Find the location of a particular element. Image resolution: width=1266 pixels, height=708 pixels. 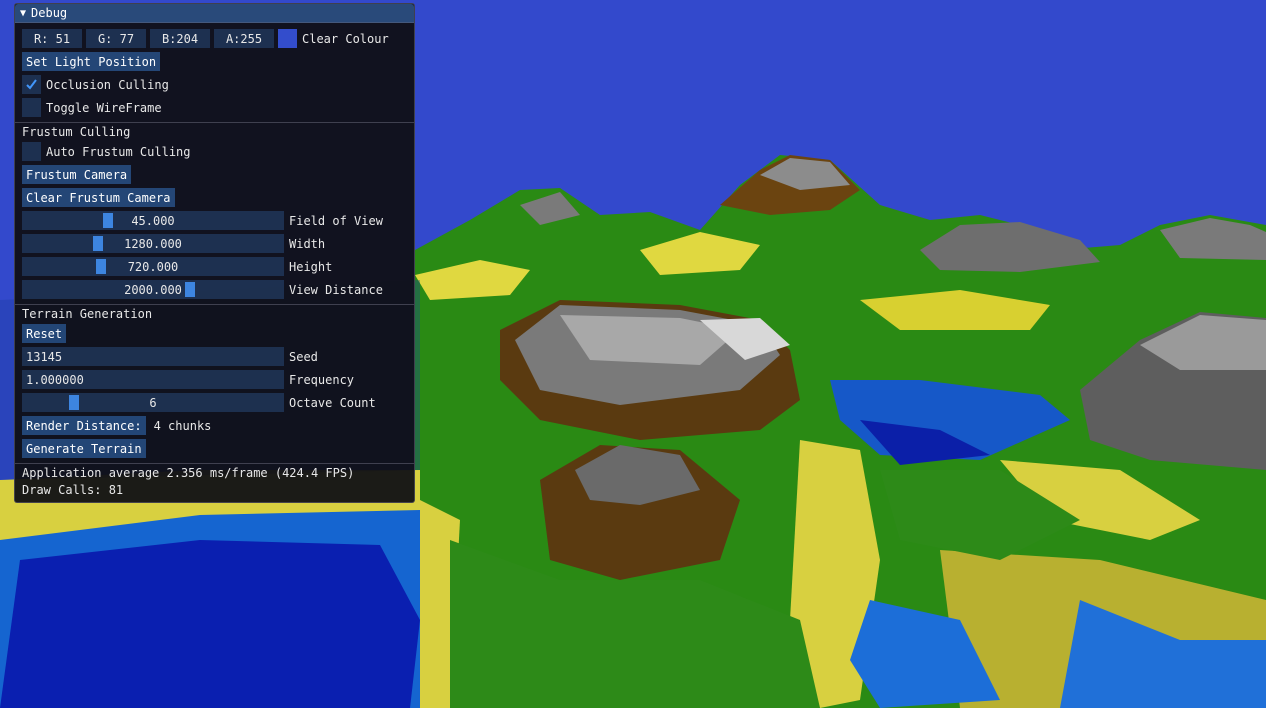

slider-value: 2000.000 is located at coordinates (153, 289).